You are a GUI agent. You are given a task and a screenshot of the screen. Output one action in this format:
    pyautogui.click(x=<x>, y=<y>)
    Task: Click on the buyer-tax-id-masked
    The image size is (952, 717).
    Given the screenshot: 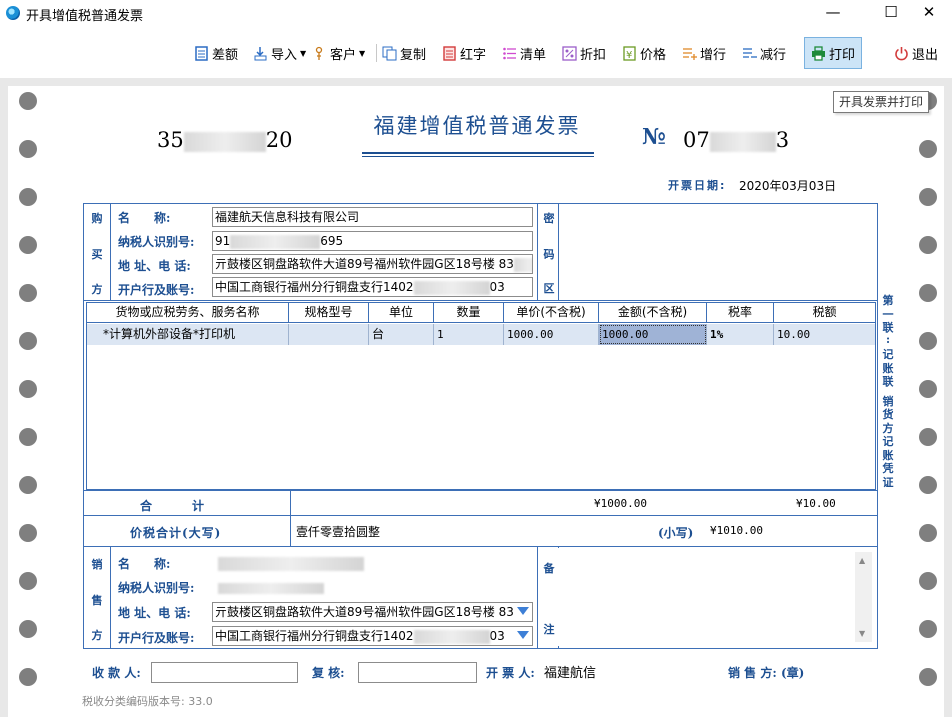 What is the action you would take?
    pyautogui.click(x=275, y=241)
    